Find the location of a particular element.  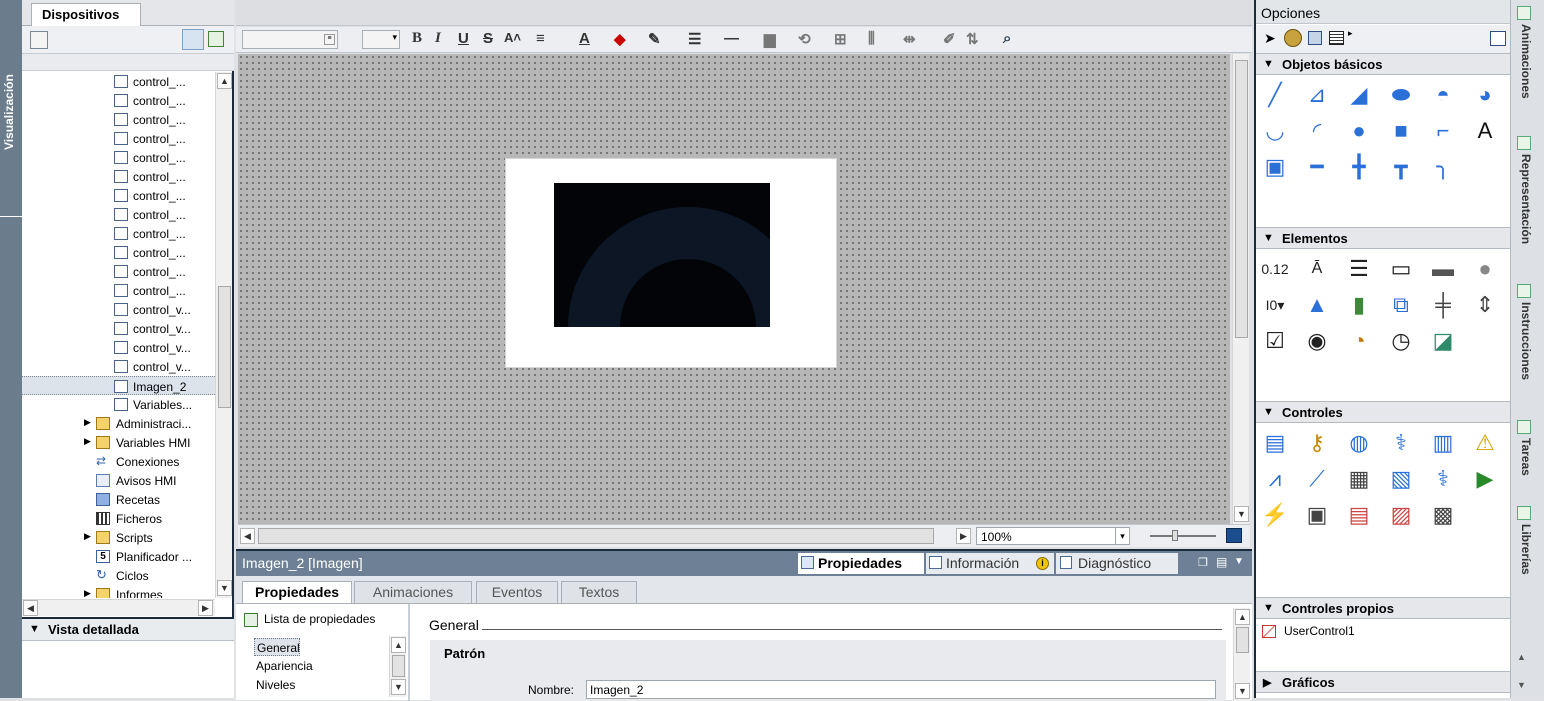

list-box-icon: ☰ is located at coordinates (1359, 269).